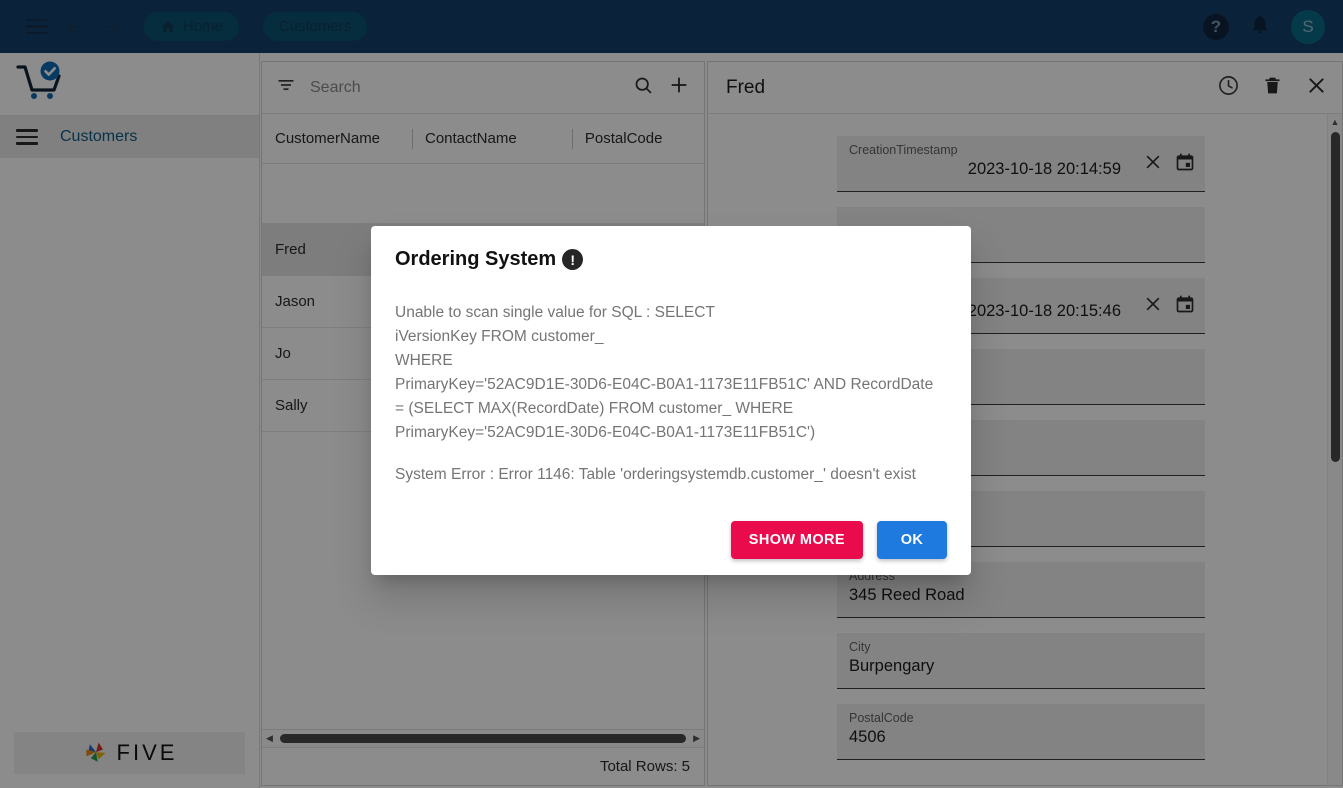  Describe the element at coordinates (912, 540) in the screenshot. I see `ok-button: OK` at that location.